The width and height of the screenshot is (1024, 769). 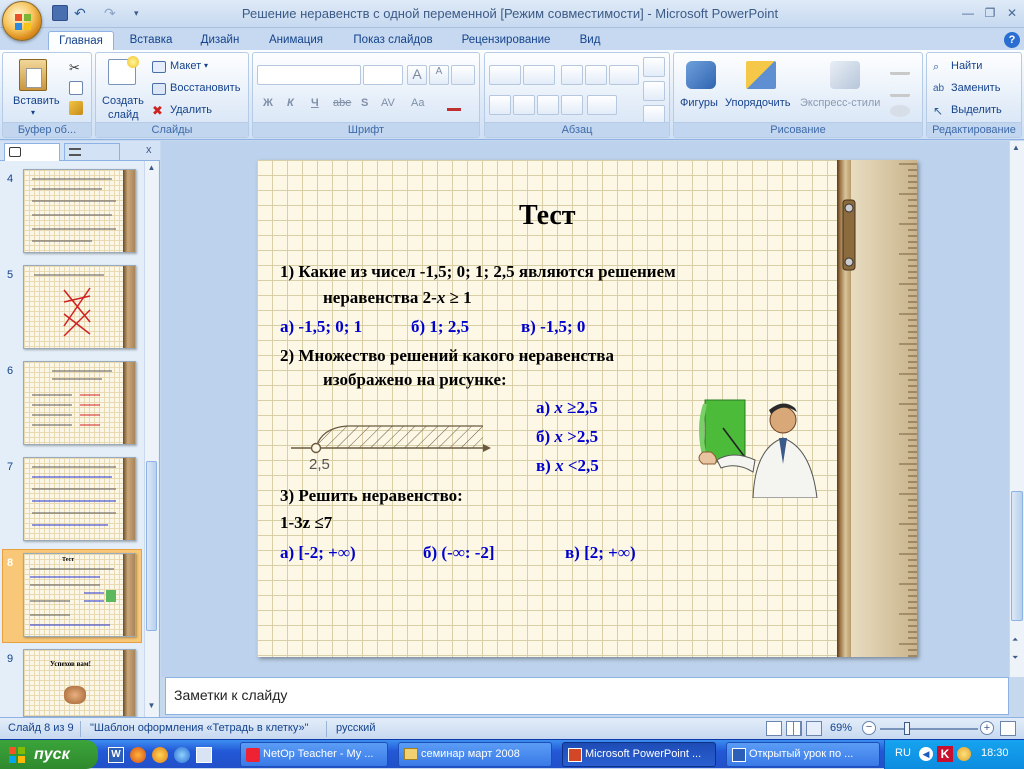 I want to click on shadow-button: S, so click(x=364, y=103).